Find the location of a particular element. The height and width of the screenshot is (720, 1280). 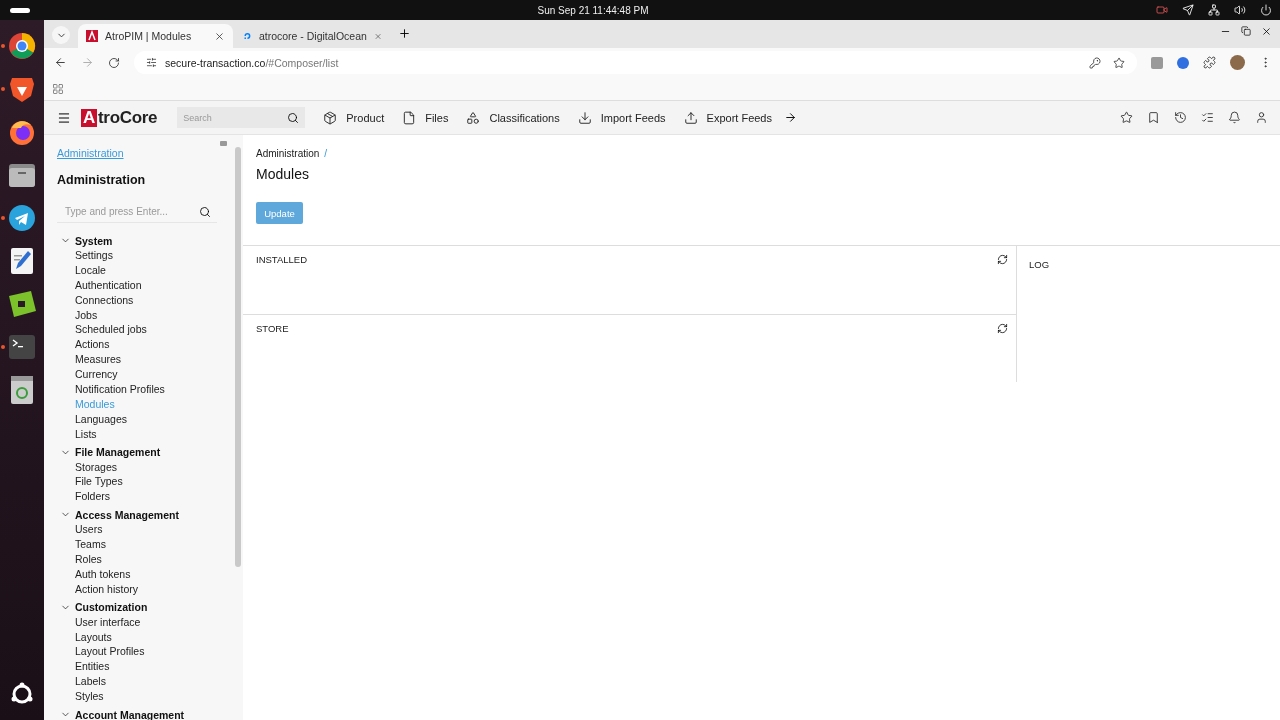

menu-item: Languages is located at coordinates (150, 419).